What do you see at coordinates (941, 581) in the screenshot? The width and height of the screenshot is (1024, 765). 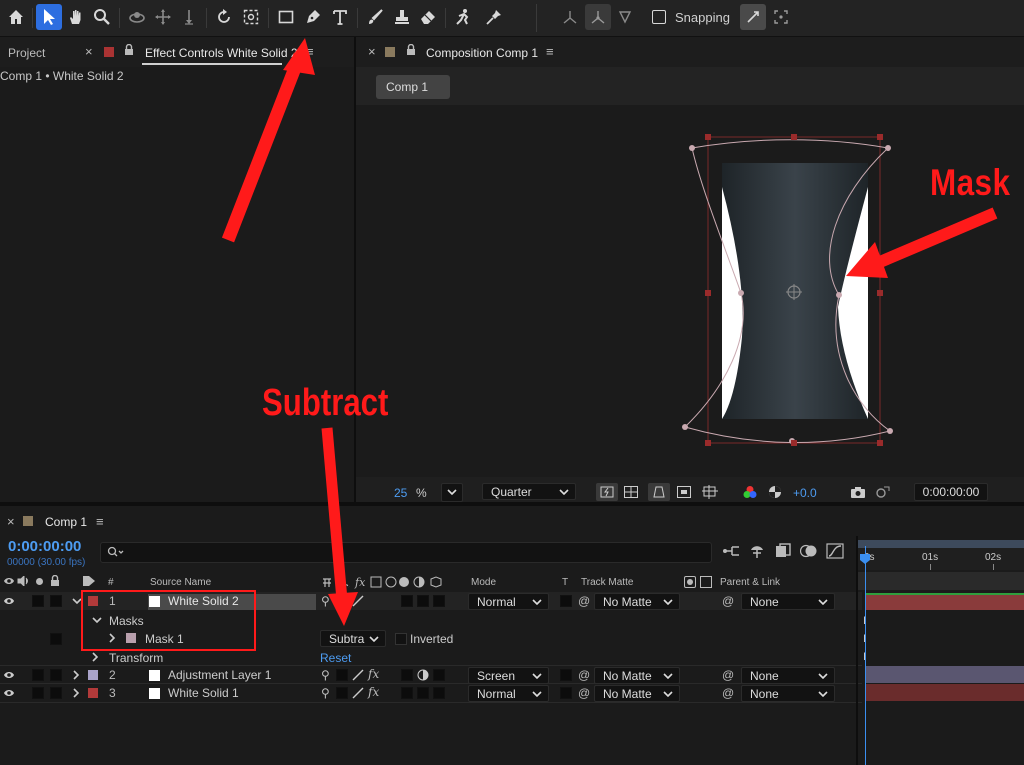 I see `timeline-nav-bar` at bounding box center [941, 581].